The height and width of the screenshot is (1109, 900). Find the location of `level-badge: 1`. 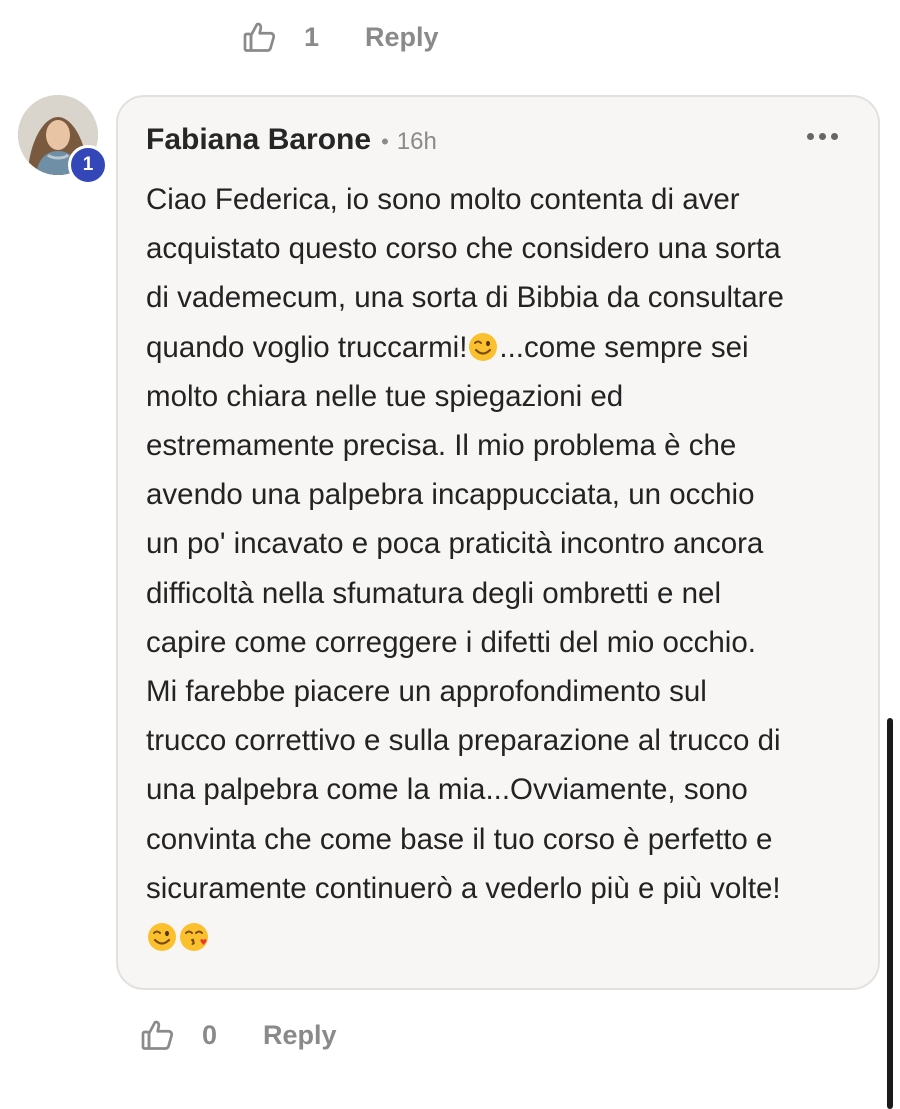

level-badge: 1 is located at coordinates (88, 165).